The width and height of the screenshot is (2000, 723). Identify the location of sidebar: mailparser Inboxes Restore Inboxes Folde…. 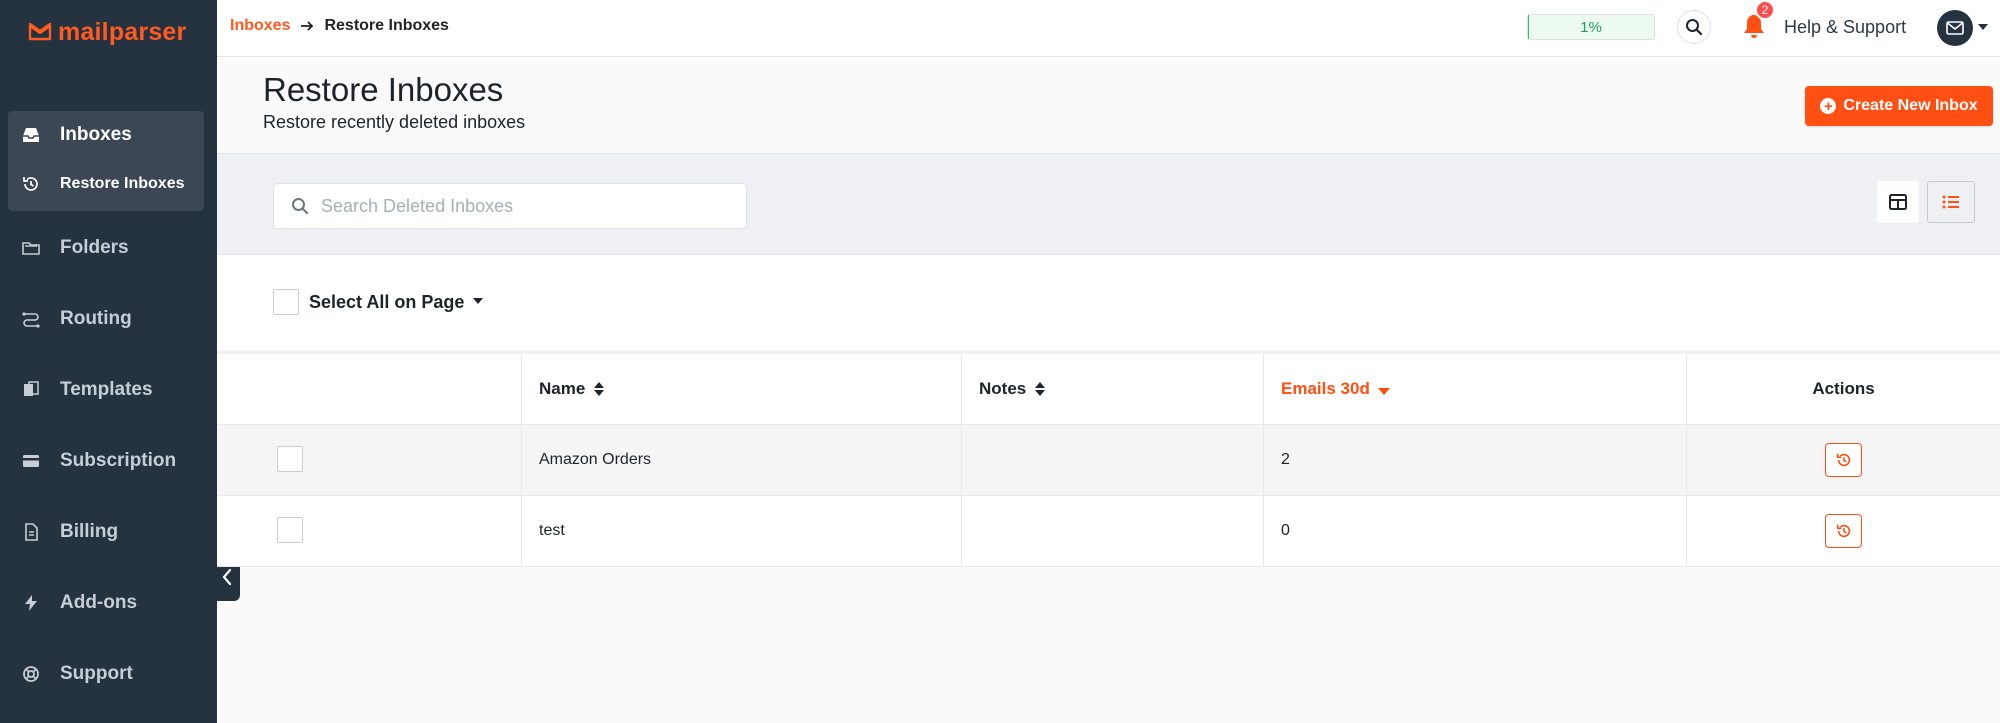
(108, 361).